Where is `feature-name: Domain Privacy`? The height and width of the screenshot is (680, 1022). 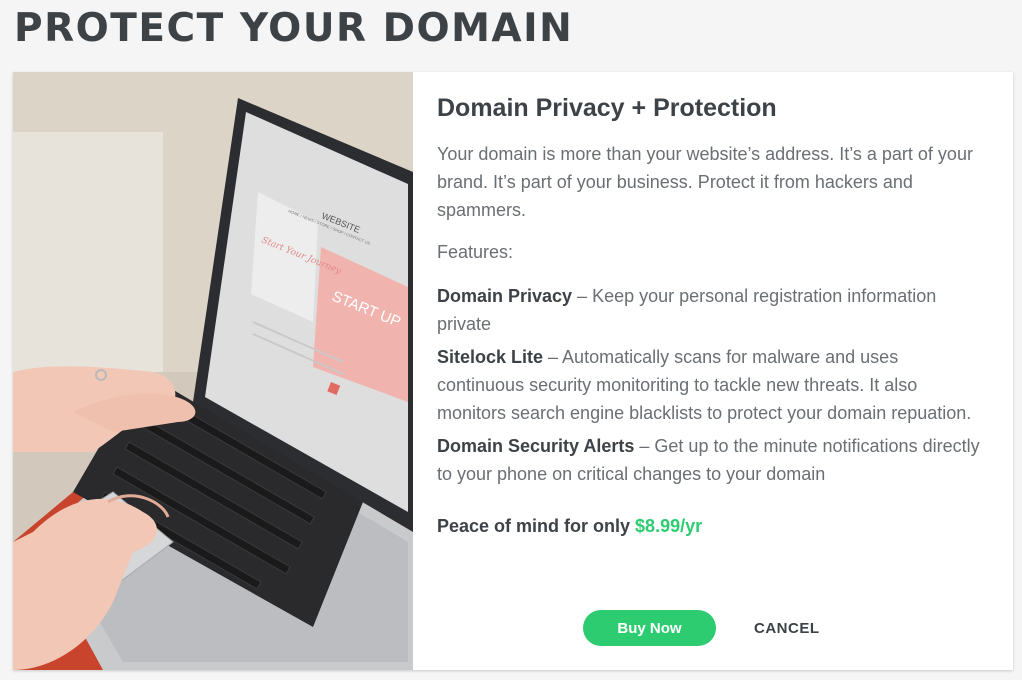 feature-name: Domain Privacy is located at coordinates (505, 296).